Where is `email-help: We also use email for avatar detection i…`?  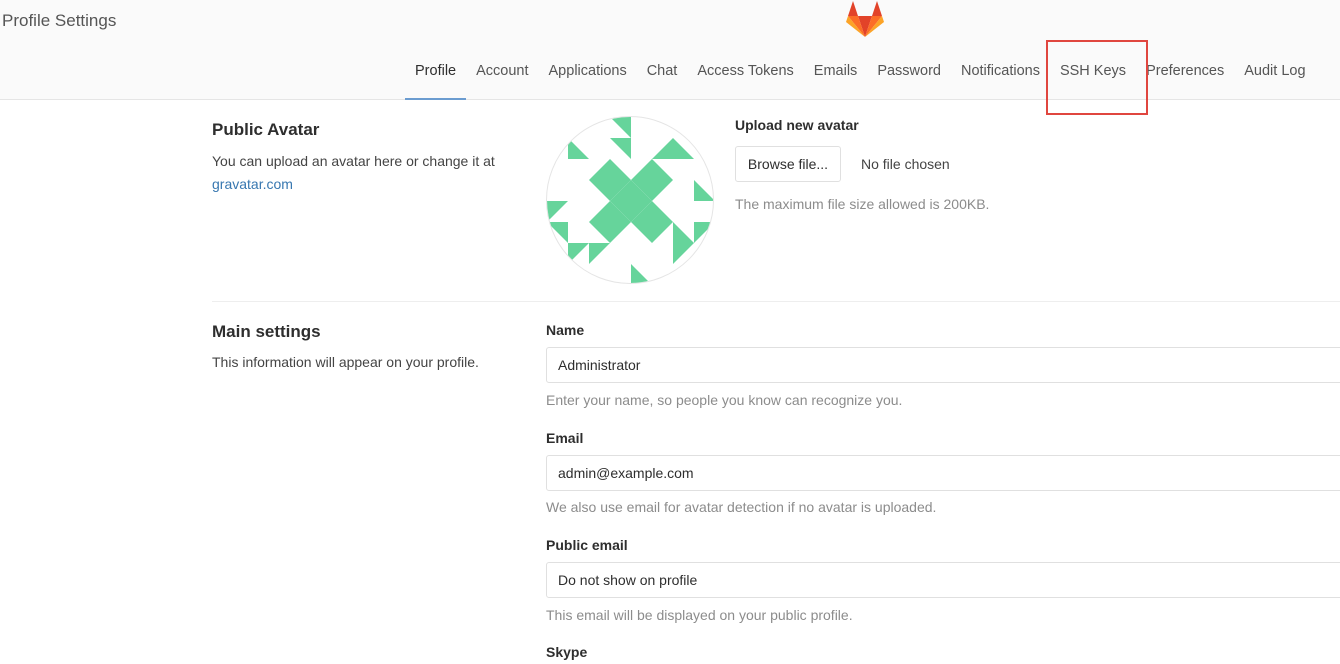
email-help: We also use email for avatar detection i… is located at coordinates (741, 507).